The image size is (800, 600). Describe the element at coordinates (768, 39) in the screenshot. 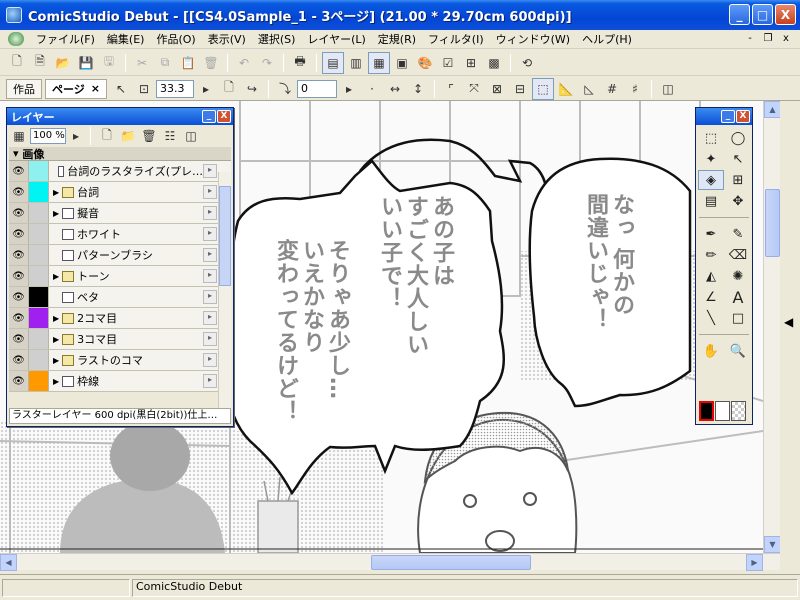

I see `mdi-restore-button: ❐` at that location.